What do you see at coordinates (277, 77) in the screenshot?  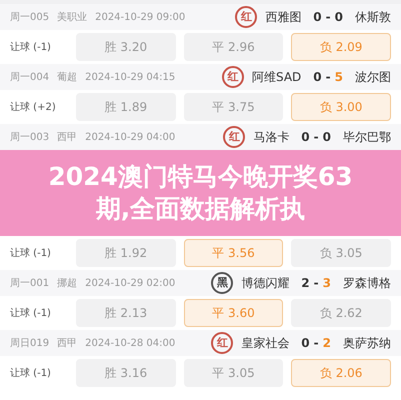 I see `home-team: 阿维SAD` at bounding box center [277, 77].